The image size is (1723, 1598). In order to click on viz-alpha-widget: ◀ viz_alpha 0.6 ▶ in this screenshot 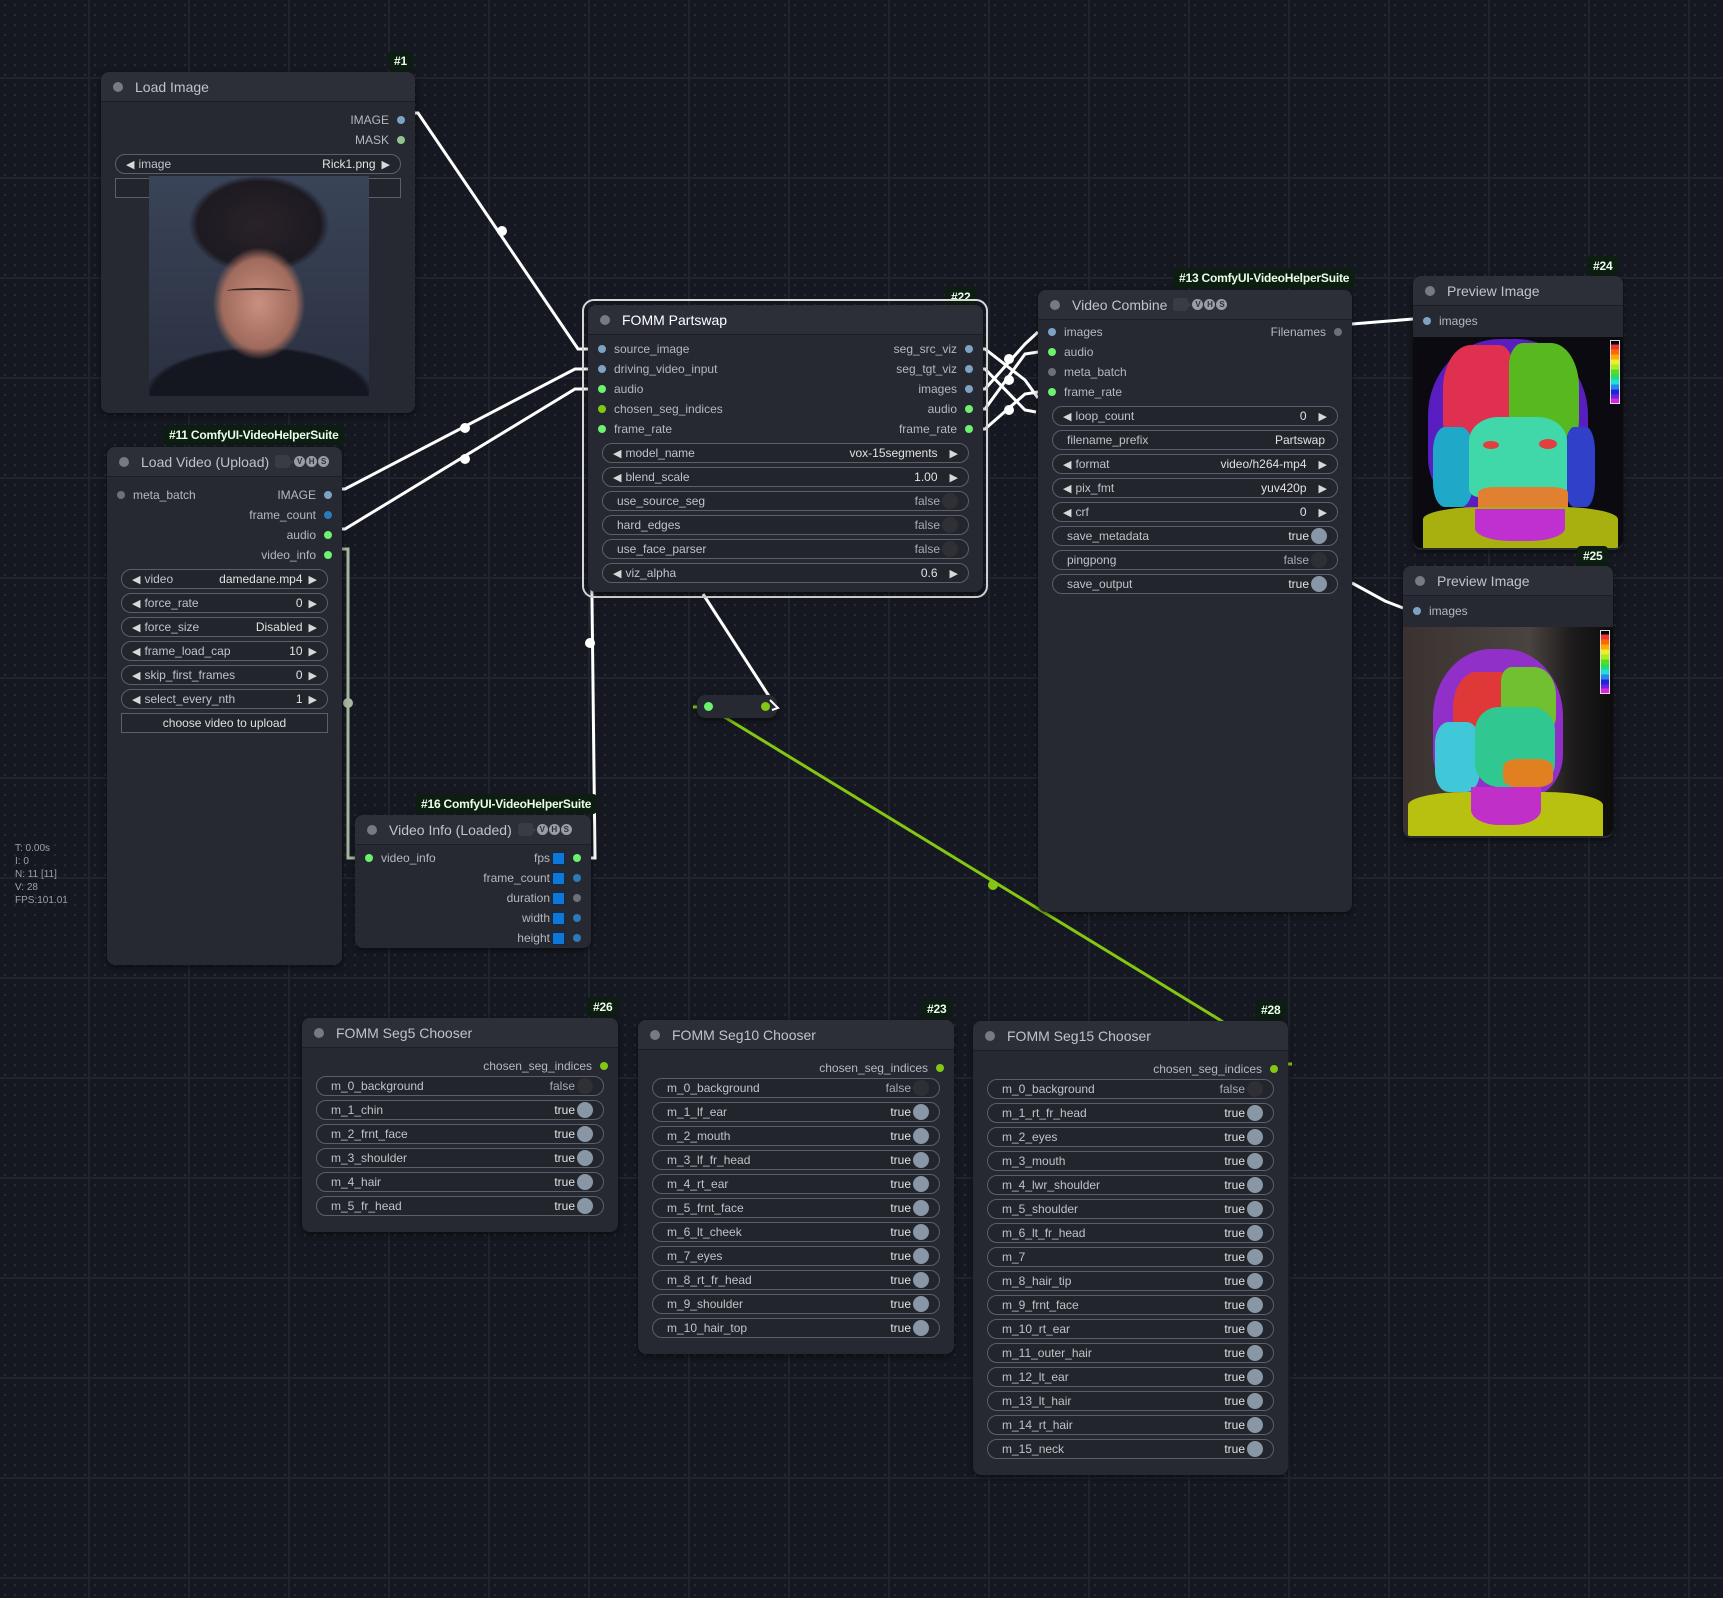, I will do `click(785, 573)`.